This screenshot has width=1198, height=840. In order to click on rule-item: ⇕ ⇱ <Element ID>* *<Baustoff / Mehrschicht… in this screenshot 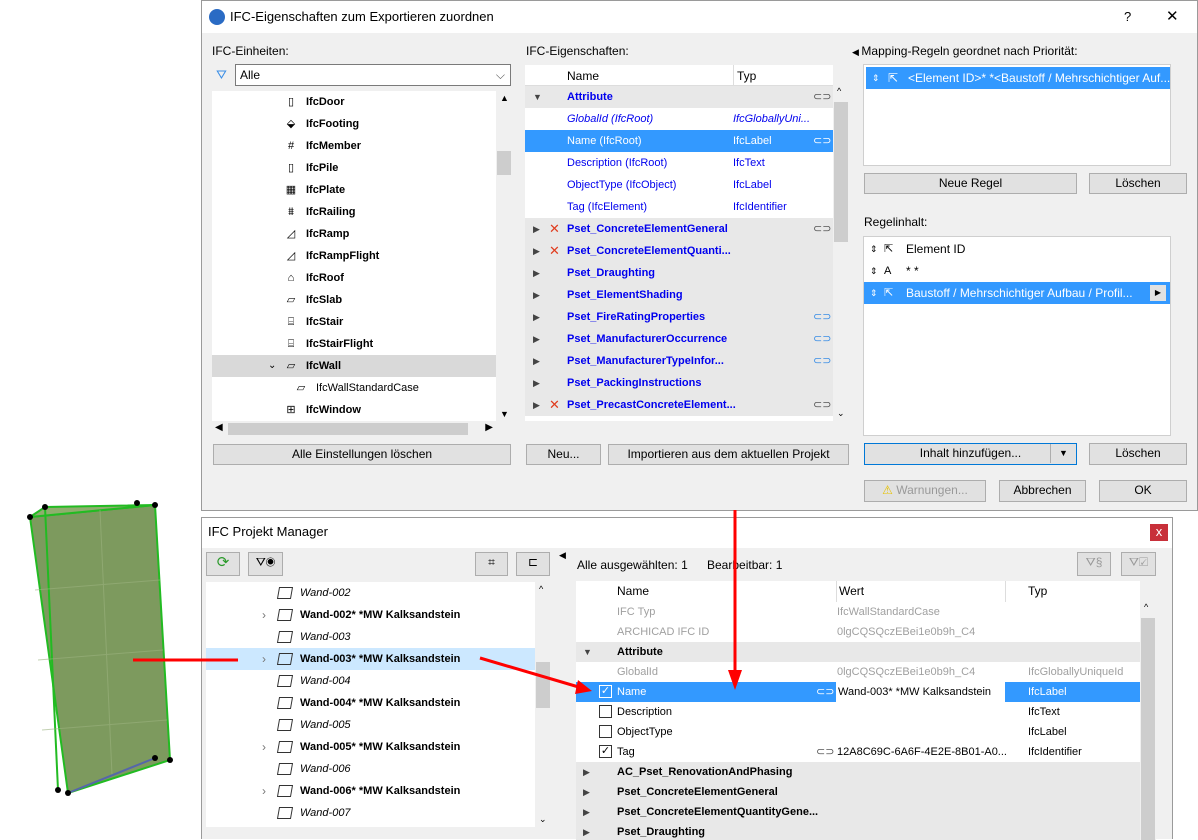, I will do `click(1018, 78)`.